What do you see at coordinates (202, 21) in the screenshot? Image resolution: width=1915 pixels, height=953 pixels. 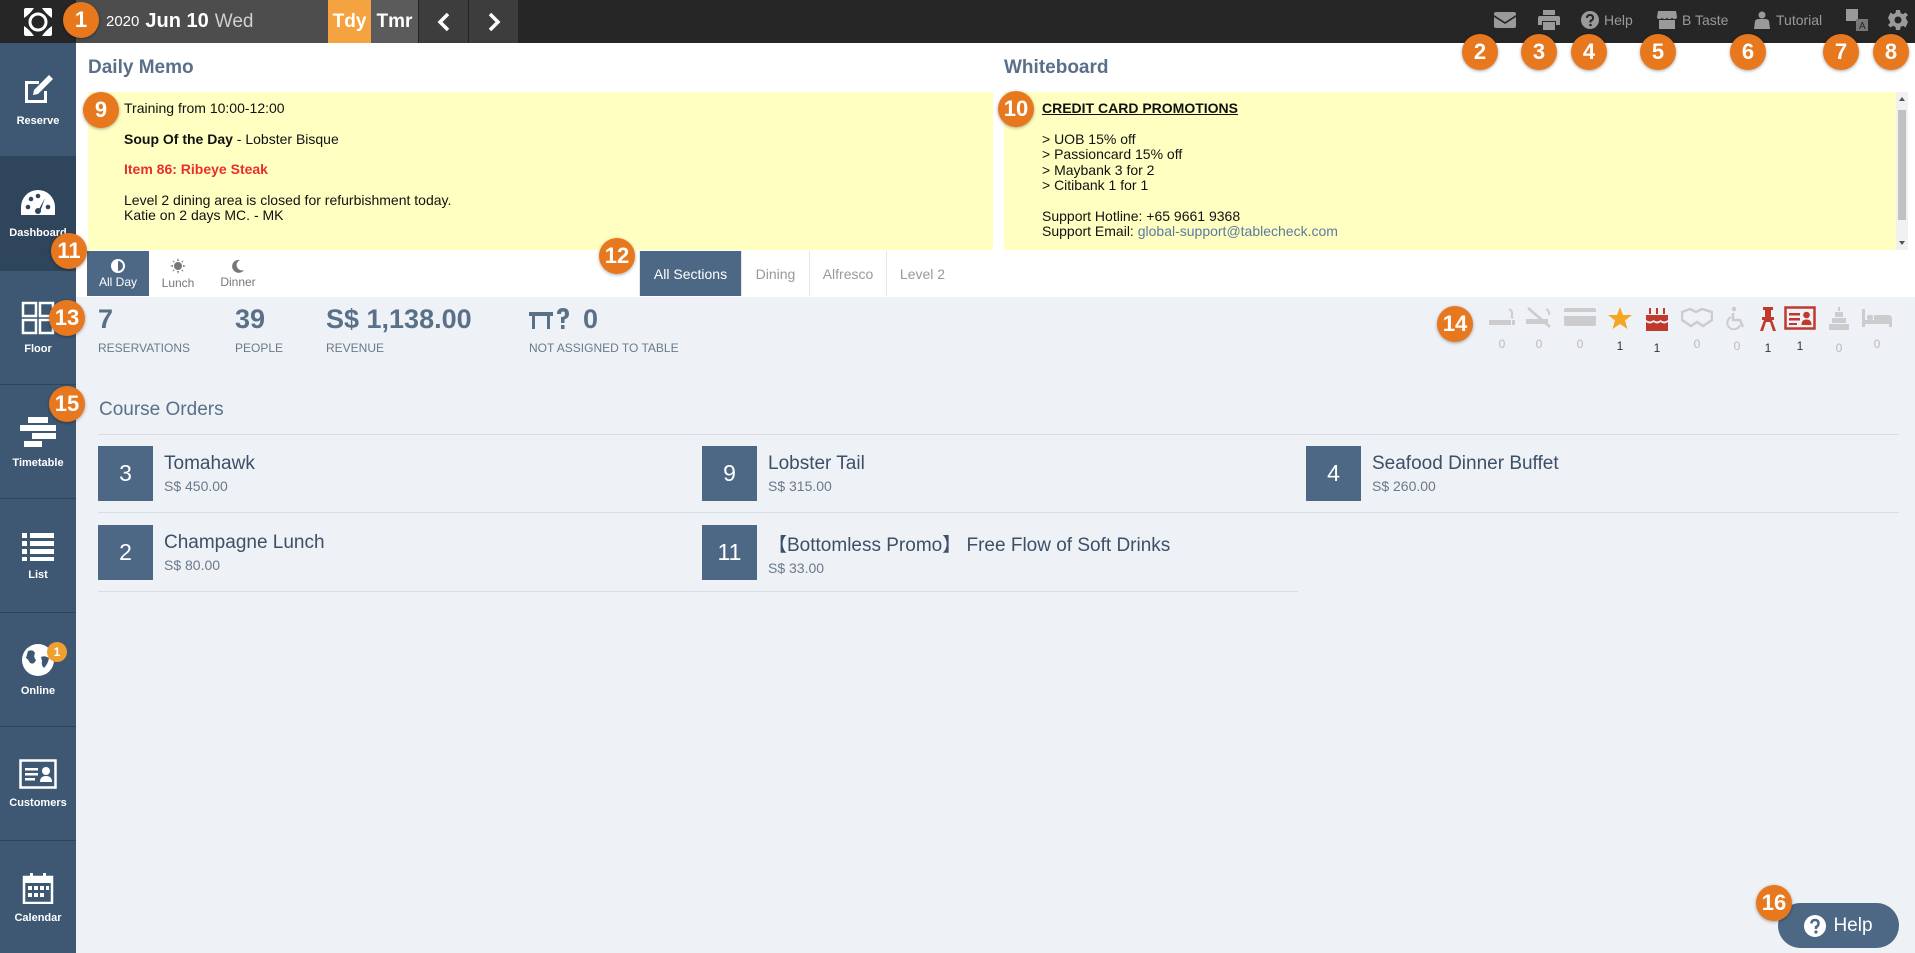 I see `date-display: 2020 Jun 10 Wed` at bounding box center [202, 21].